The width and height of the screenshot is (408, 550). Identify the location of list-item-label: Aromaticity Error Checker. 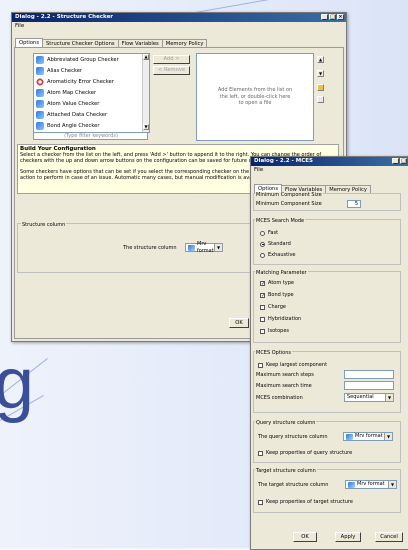
(80, 81).